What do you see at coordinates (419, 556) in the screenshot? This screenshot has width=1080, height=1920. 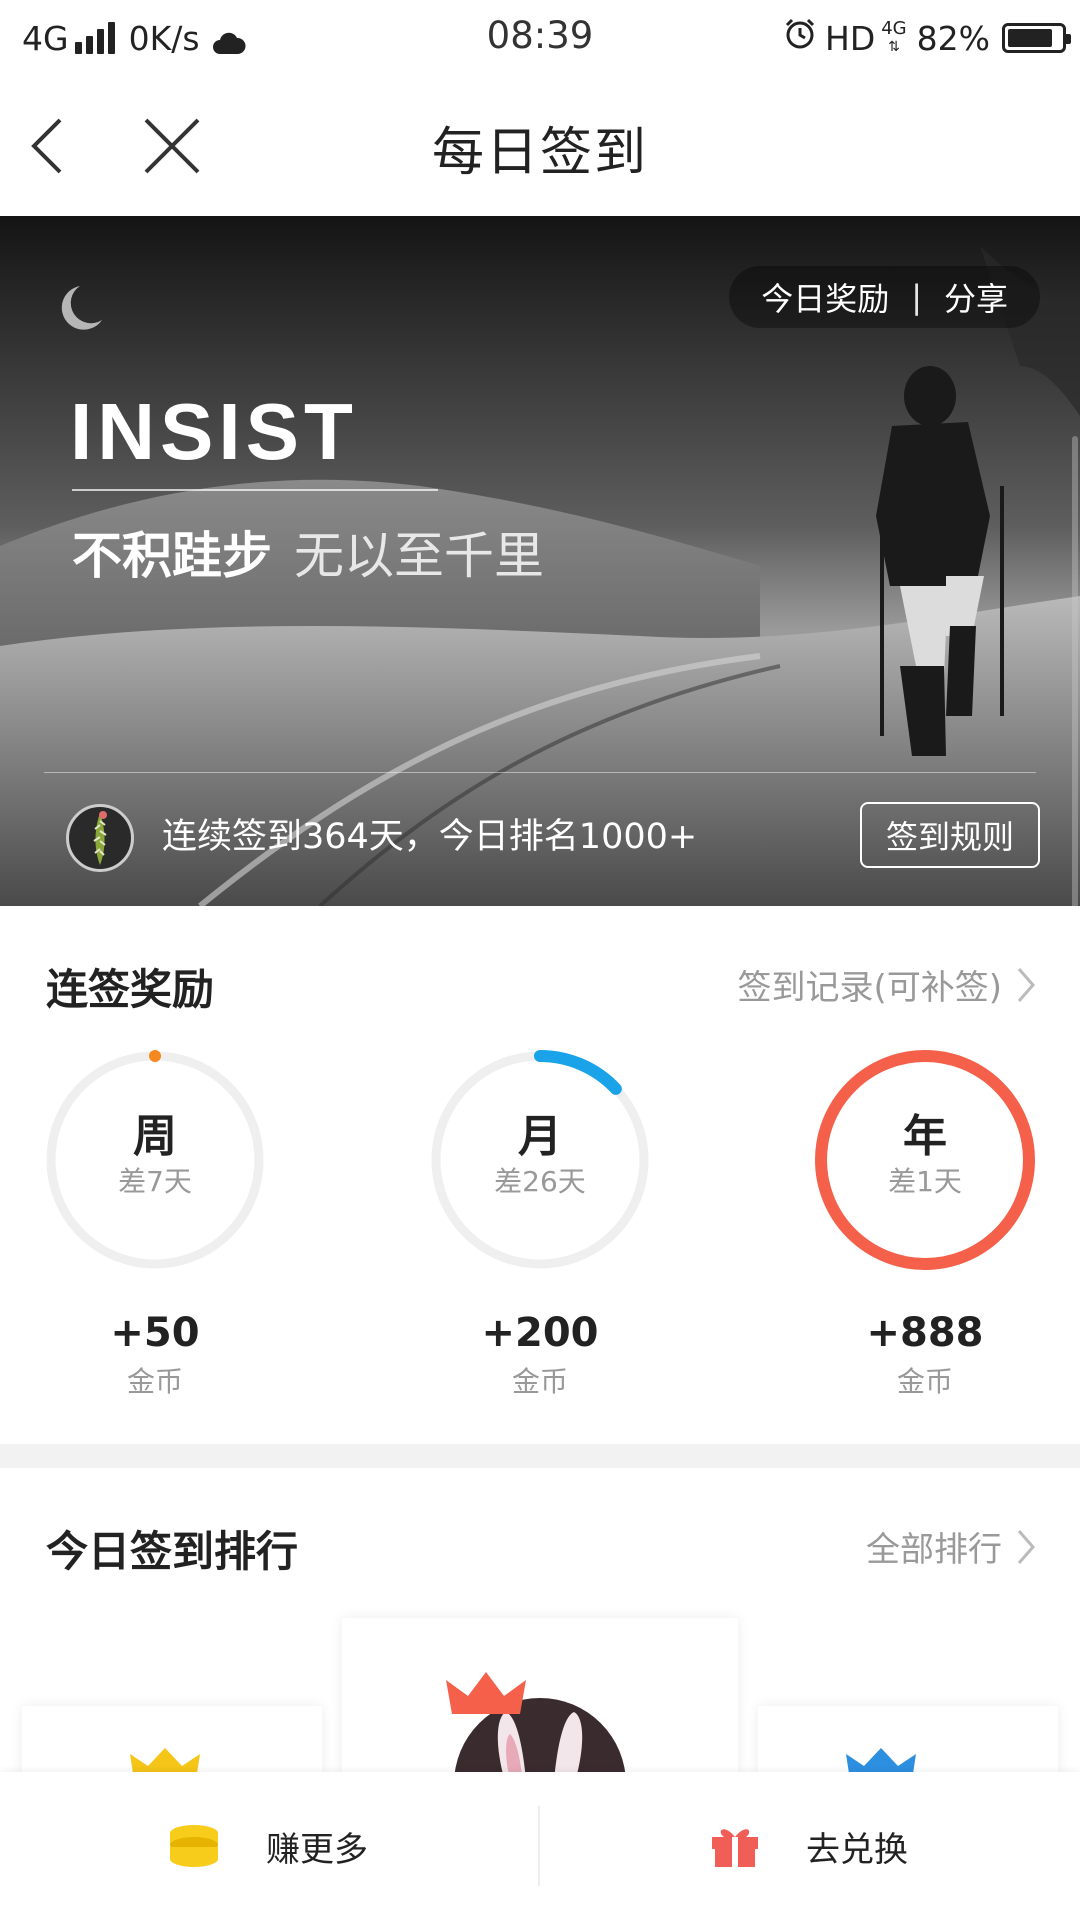 I see `motto-light: 无以至千里` at bounding box center [419, 556].